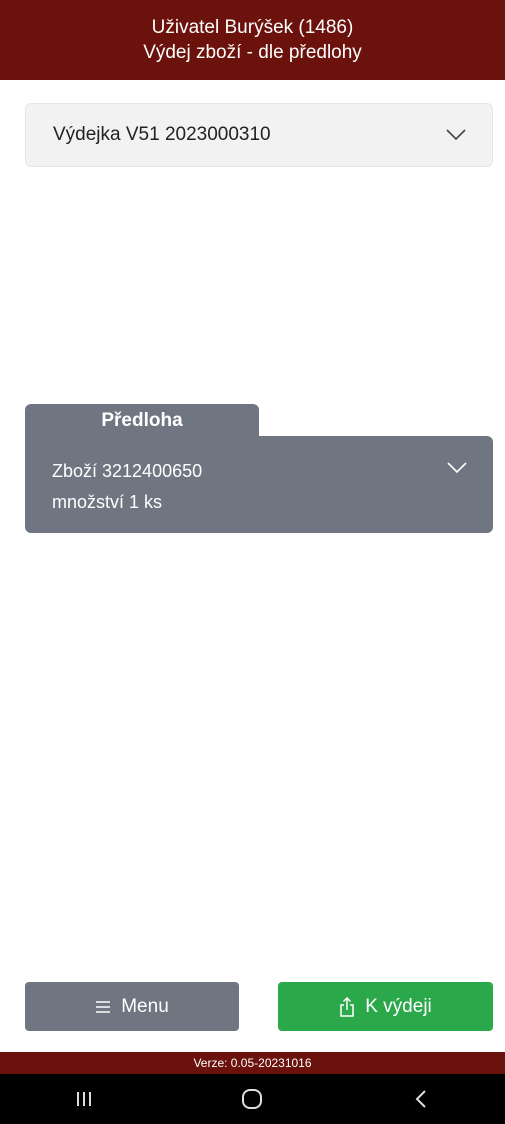  I want to click on menu-button-label: Menu, so click(145, 1006).